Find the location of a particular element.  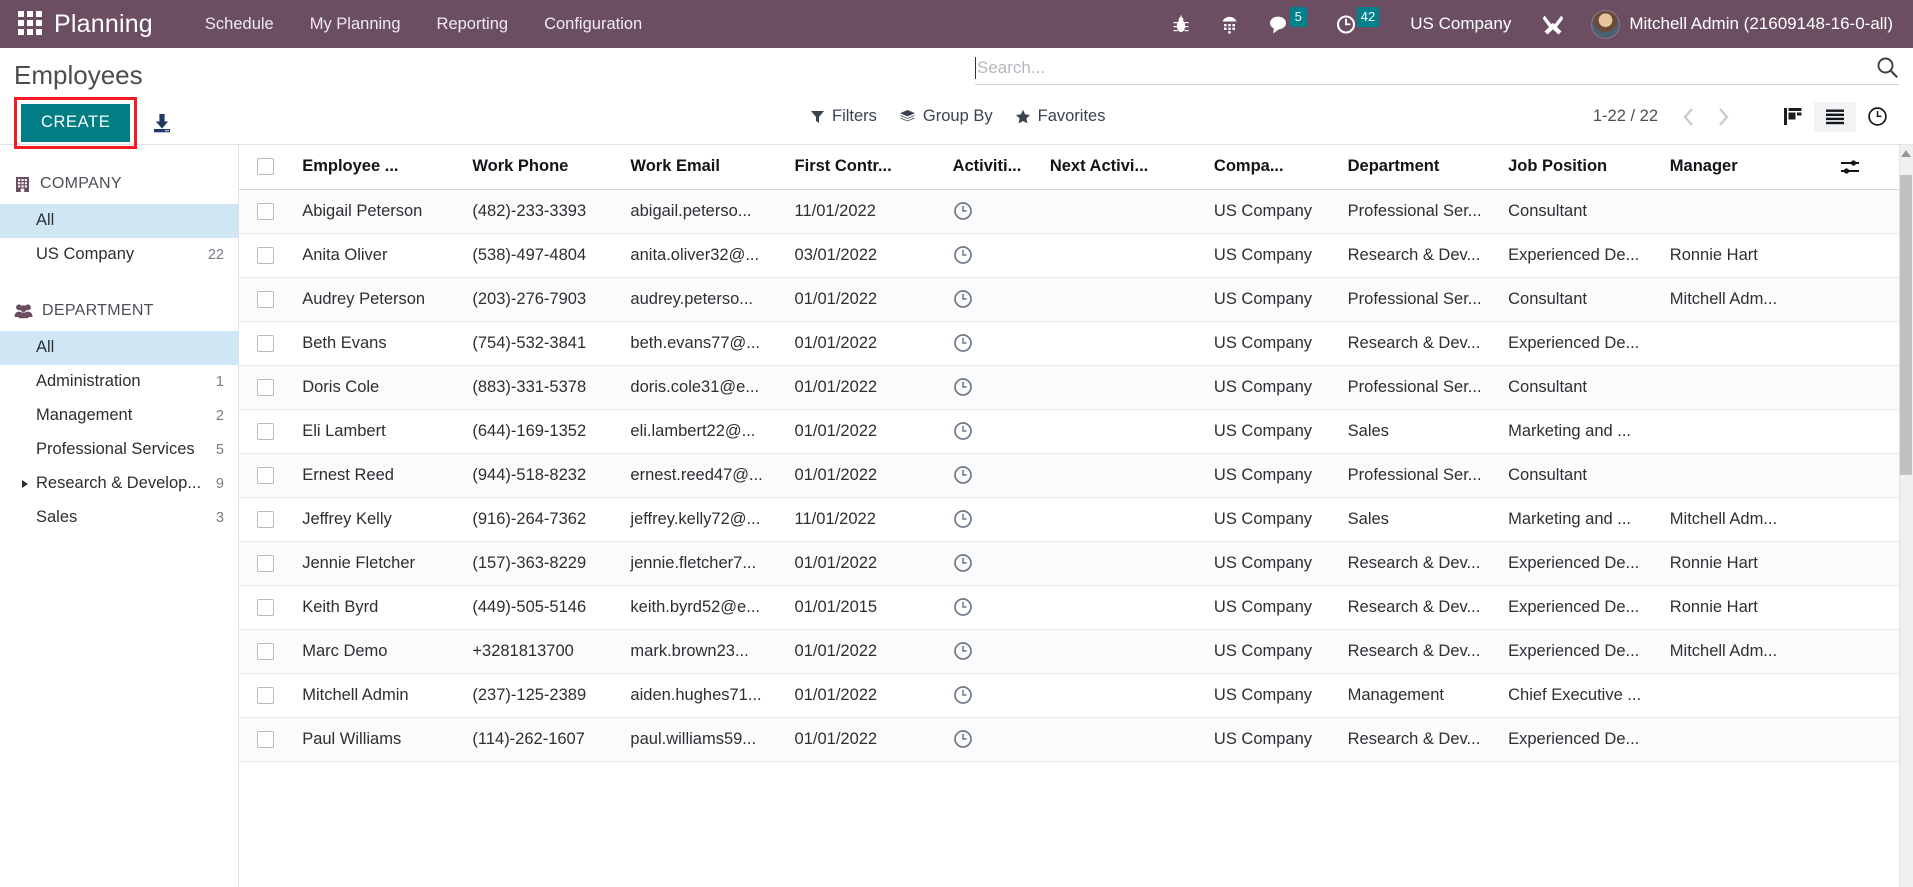

sidebar-item-company-all: All is located at coordinates (119, 221).